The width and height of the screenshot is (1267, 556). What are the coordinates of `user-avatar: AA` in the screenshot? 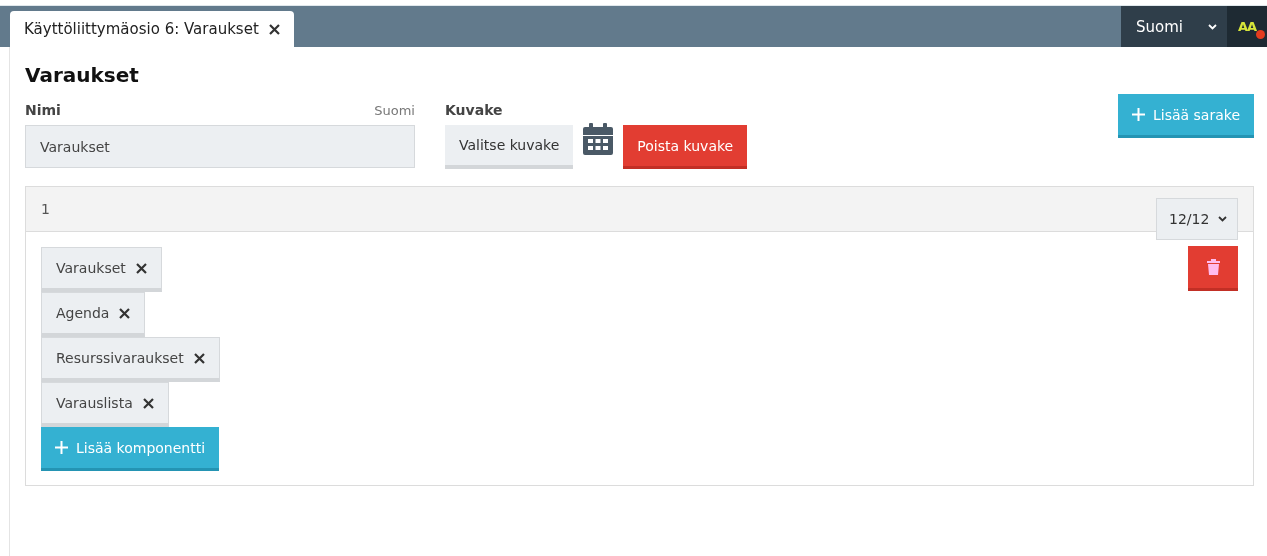 It's located at (1247, 26).